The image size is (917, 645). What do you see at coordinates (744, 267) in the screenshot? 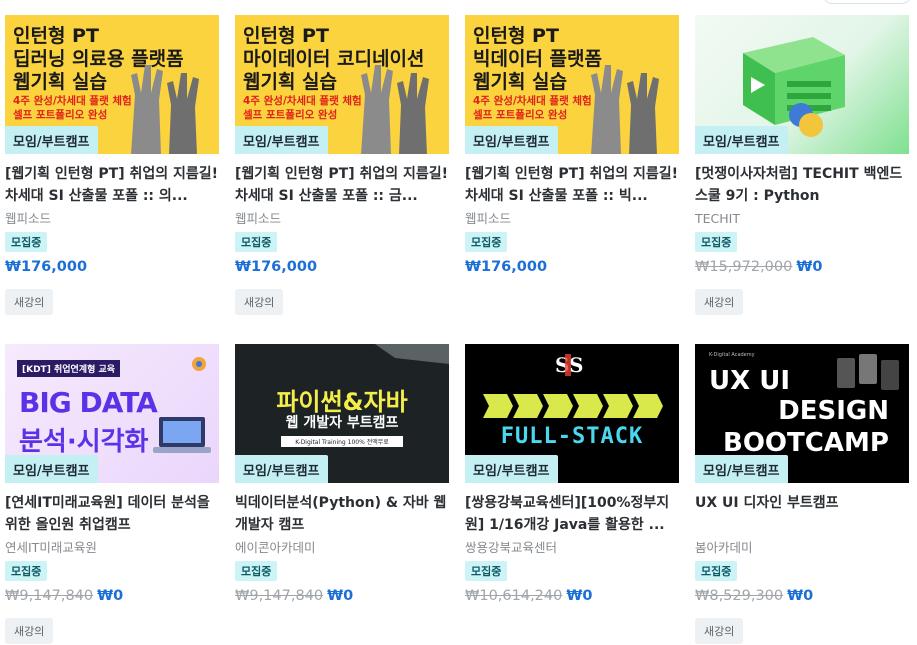
I see `original-price: ₩15,972,000` at bounding box center [744, 267].